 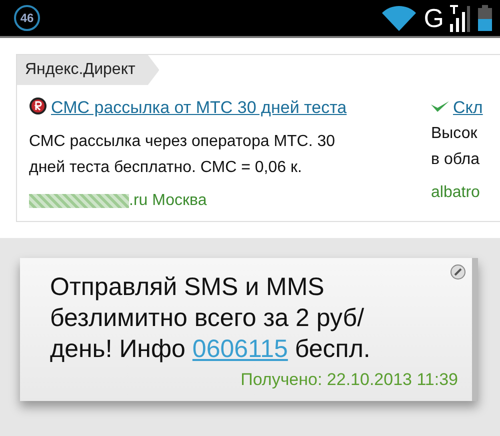 I want to click on ad-domain: albatro, so click(x=455, y=192).